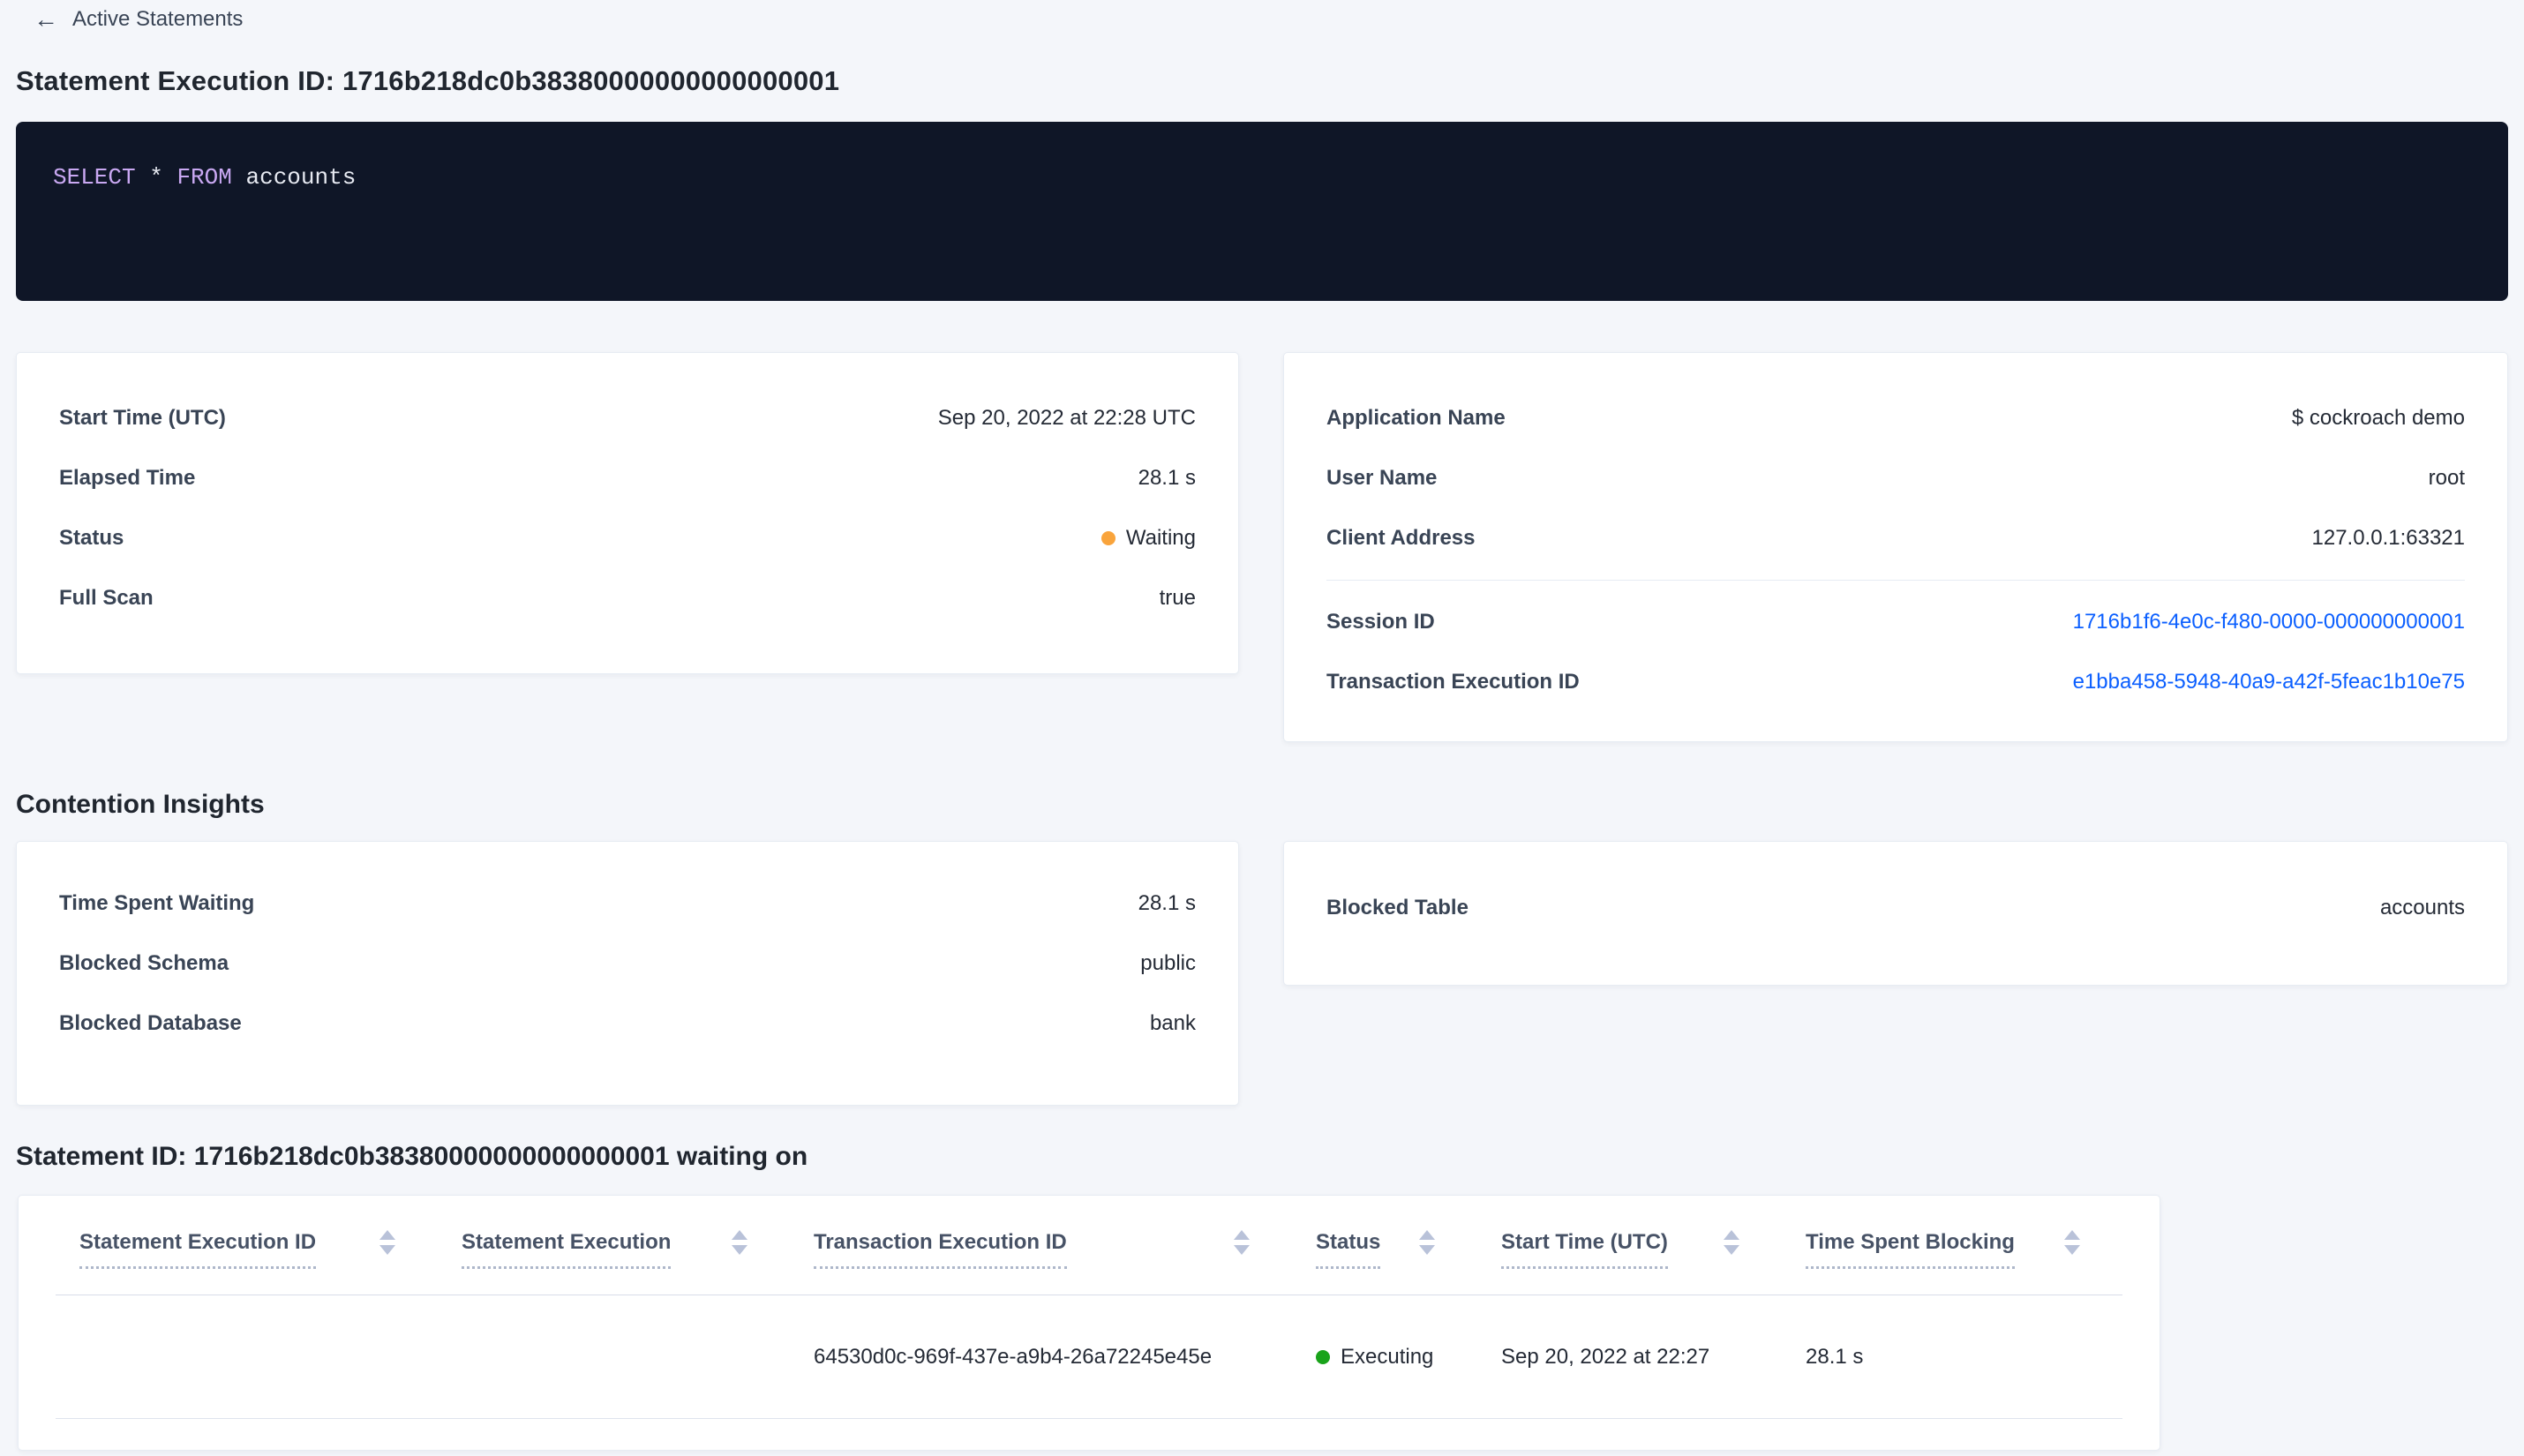 The height and width of the screenshot is (1456, 2524). What do you see at coordinates (1895, 418) in the screenshot?
I see `session-row-application-name: Application Name $ cockroach demo` at bounding box center [1895, 418].